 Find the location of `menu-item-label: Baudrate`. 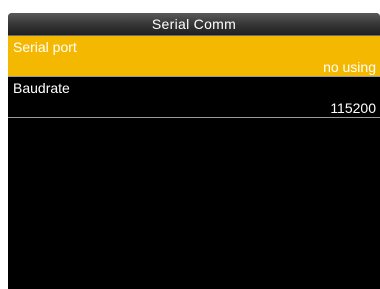

menu-item-label: Baudrate is located at coordinates (41, 88).